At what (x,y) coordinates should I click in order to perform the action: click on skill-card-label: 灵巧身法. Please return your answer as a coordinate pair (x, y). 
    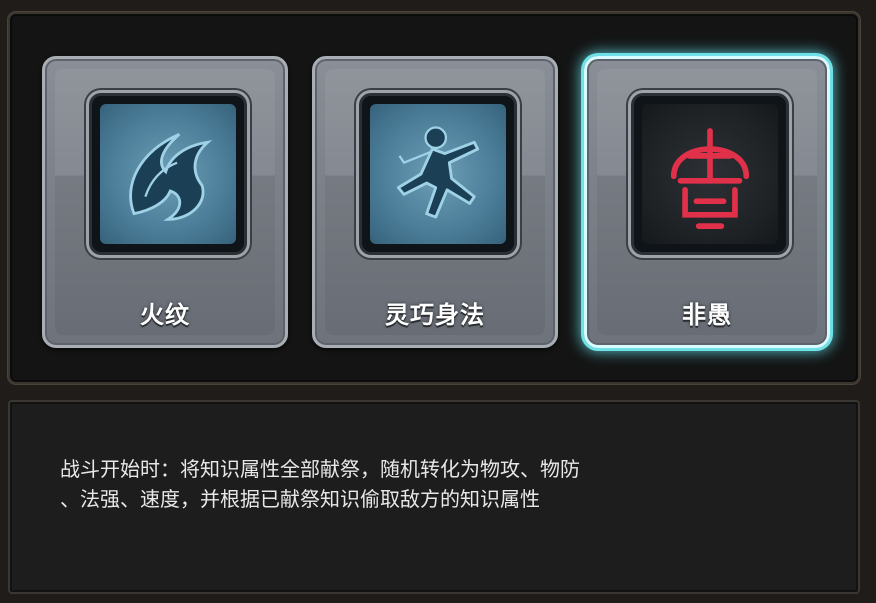
    Looking at the image, I should click on (435, 315).